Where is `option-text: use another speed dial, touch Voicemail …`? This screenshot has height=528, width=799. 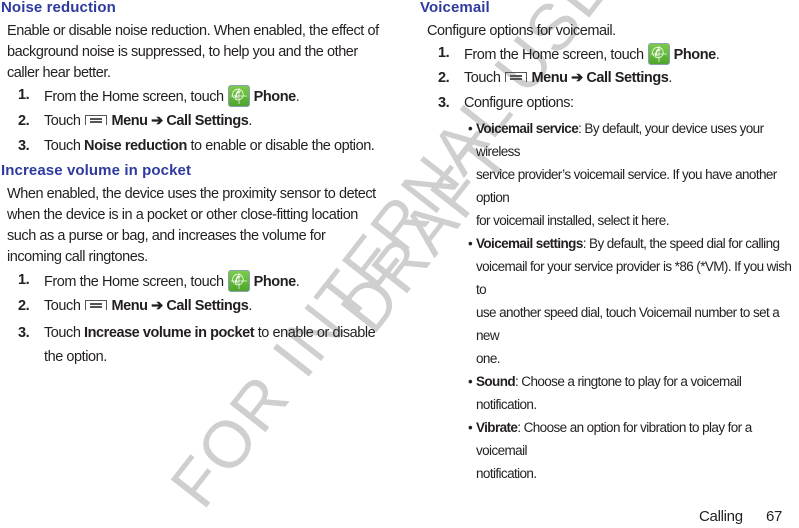
option-text: use another speed dial, touch Voicemail … is located at coordinates (628, 324).